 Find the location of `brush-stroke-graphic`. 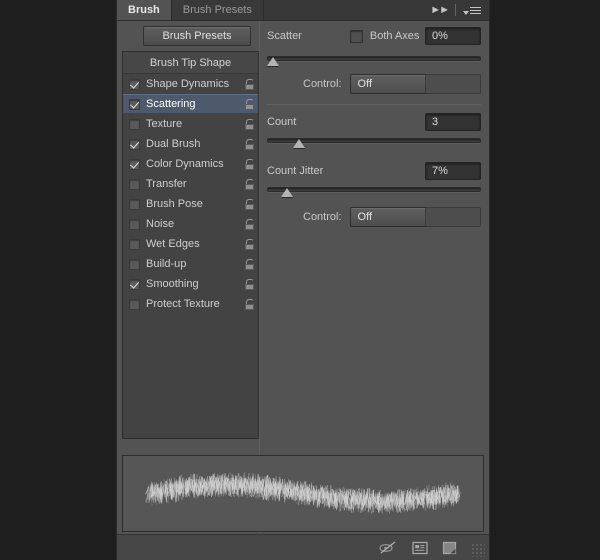

brush-stroke-graphic is located at coordinates (303, 493).